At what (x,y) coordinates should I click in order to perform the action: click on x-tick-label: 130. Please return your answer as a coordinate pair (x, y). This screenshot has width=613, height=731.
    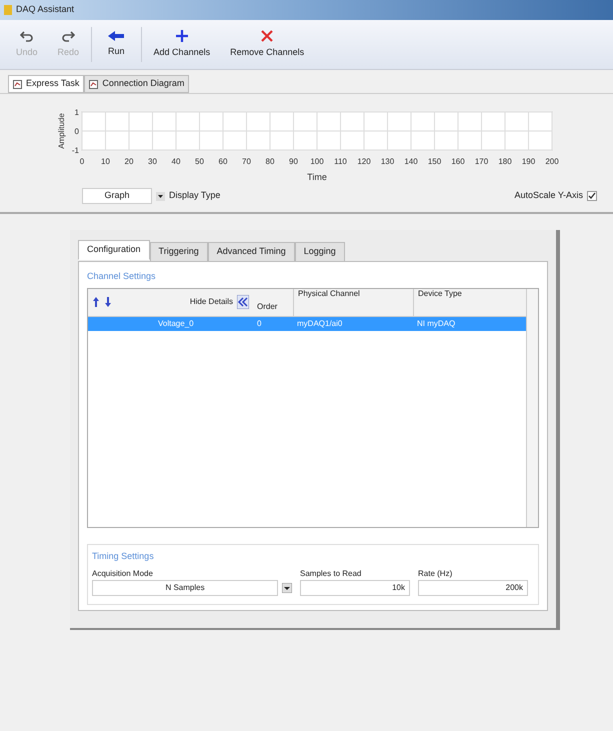
    Looking at the image, I should click on (387, 161).